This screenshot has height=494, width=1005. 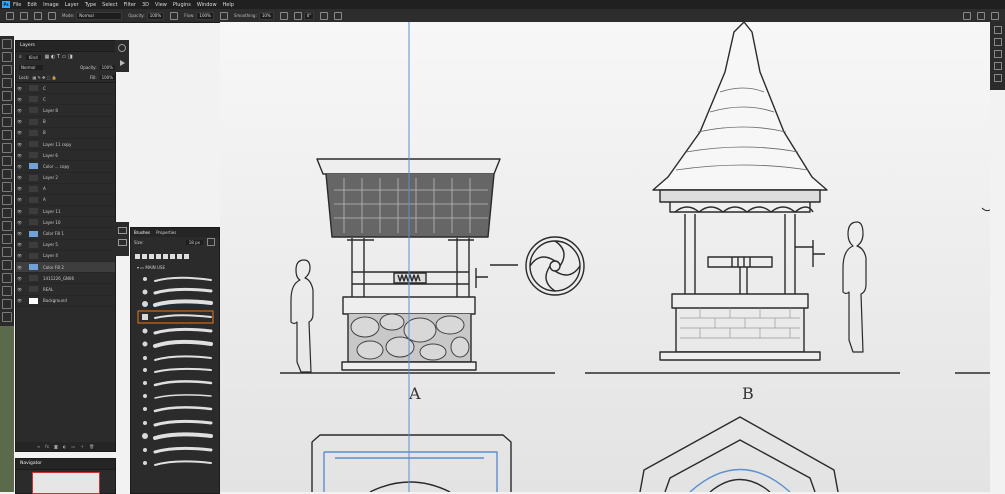 What do you see at coordinates (65, 268) in the screenshot?
I see `layer-row: 👁 Color Fill 2` at bounding box center [65, 268].